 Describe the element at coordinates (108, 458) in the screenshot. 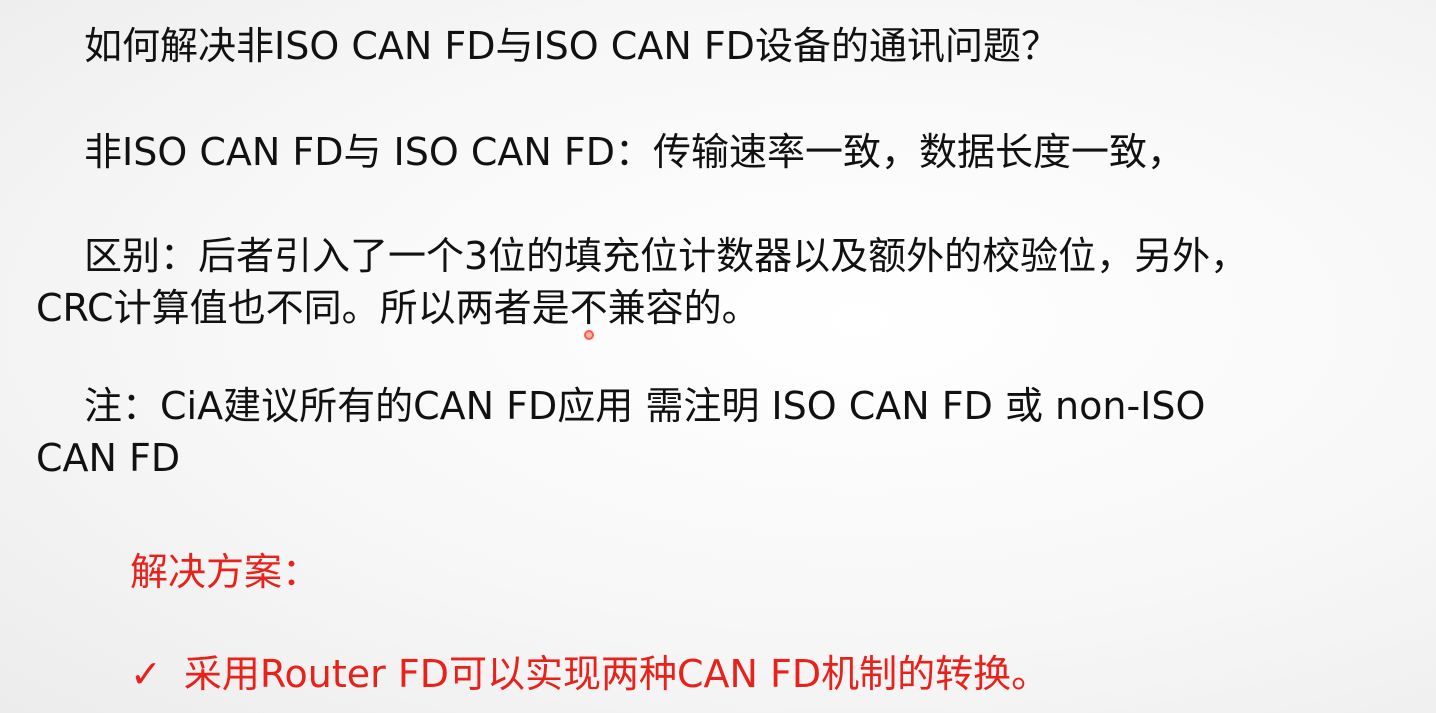

I see `note-line-2: CAN FD` at that location.